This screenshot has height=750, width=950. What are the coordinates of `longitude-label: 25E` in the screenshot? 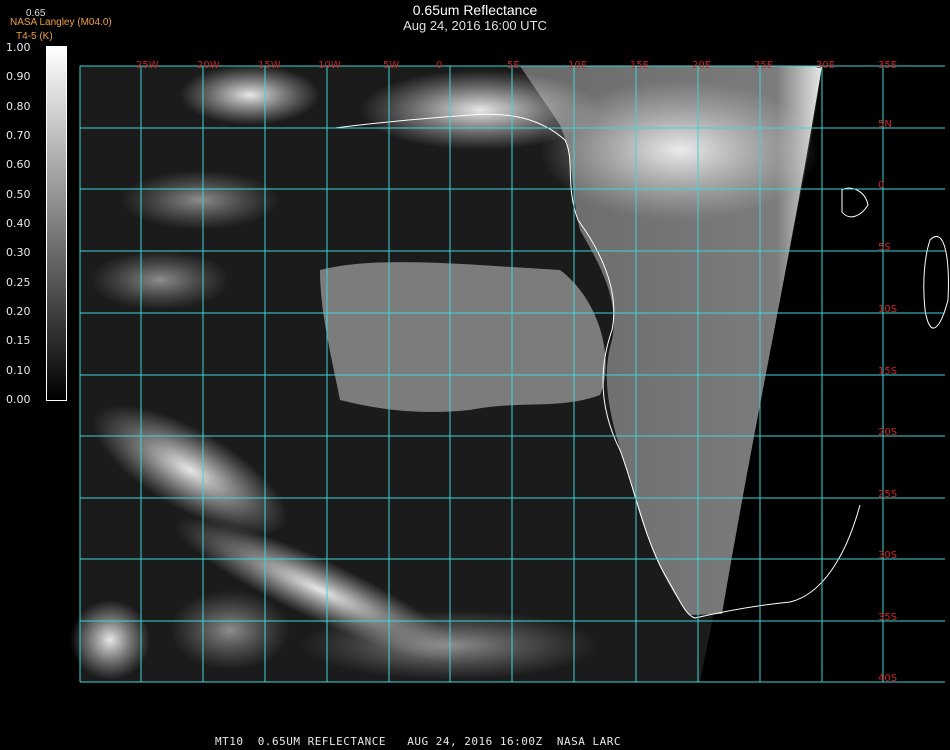 It's located at (764, 65).